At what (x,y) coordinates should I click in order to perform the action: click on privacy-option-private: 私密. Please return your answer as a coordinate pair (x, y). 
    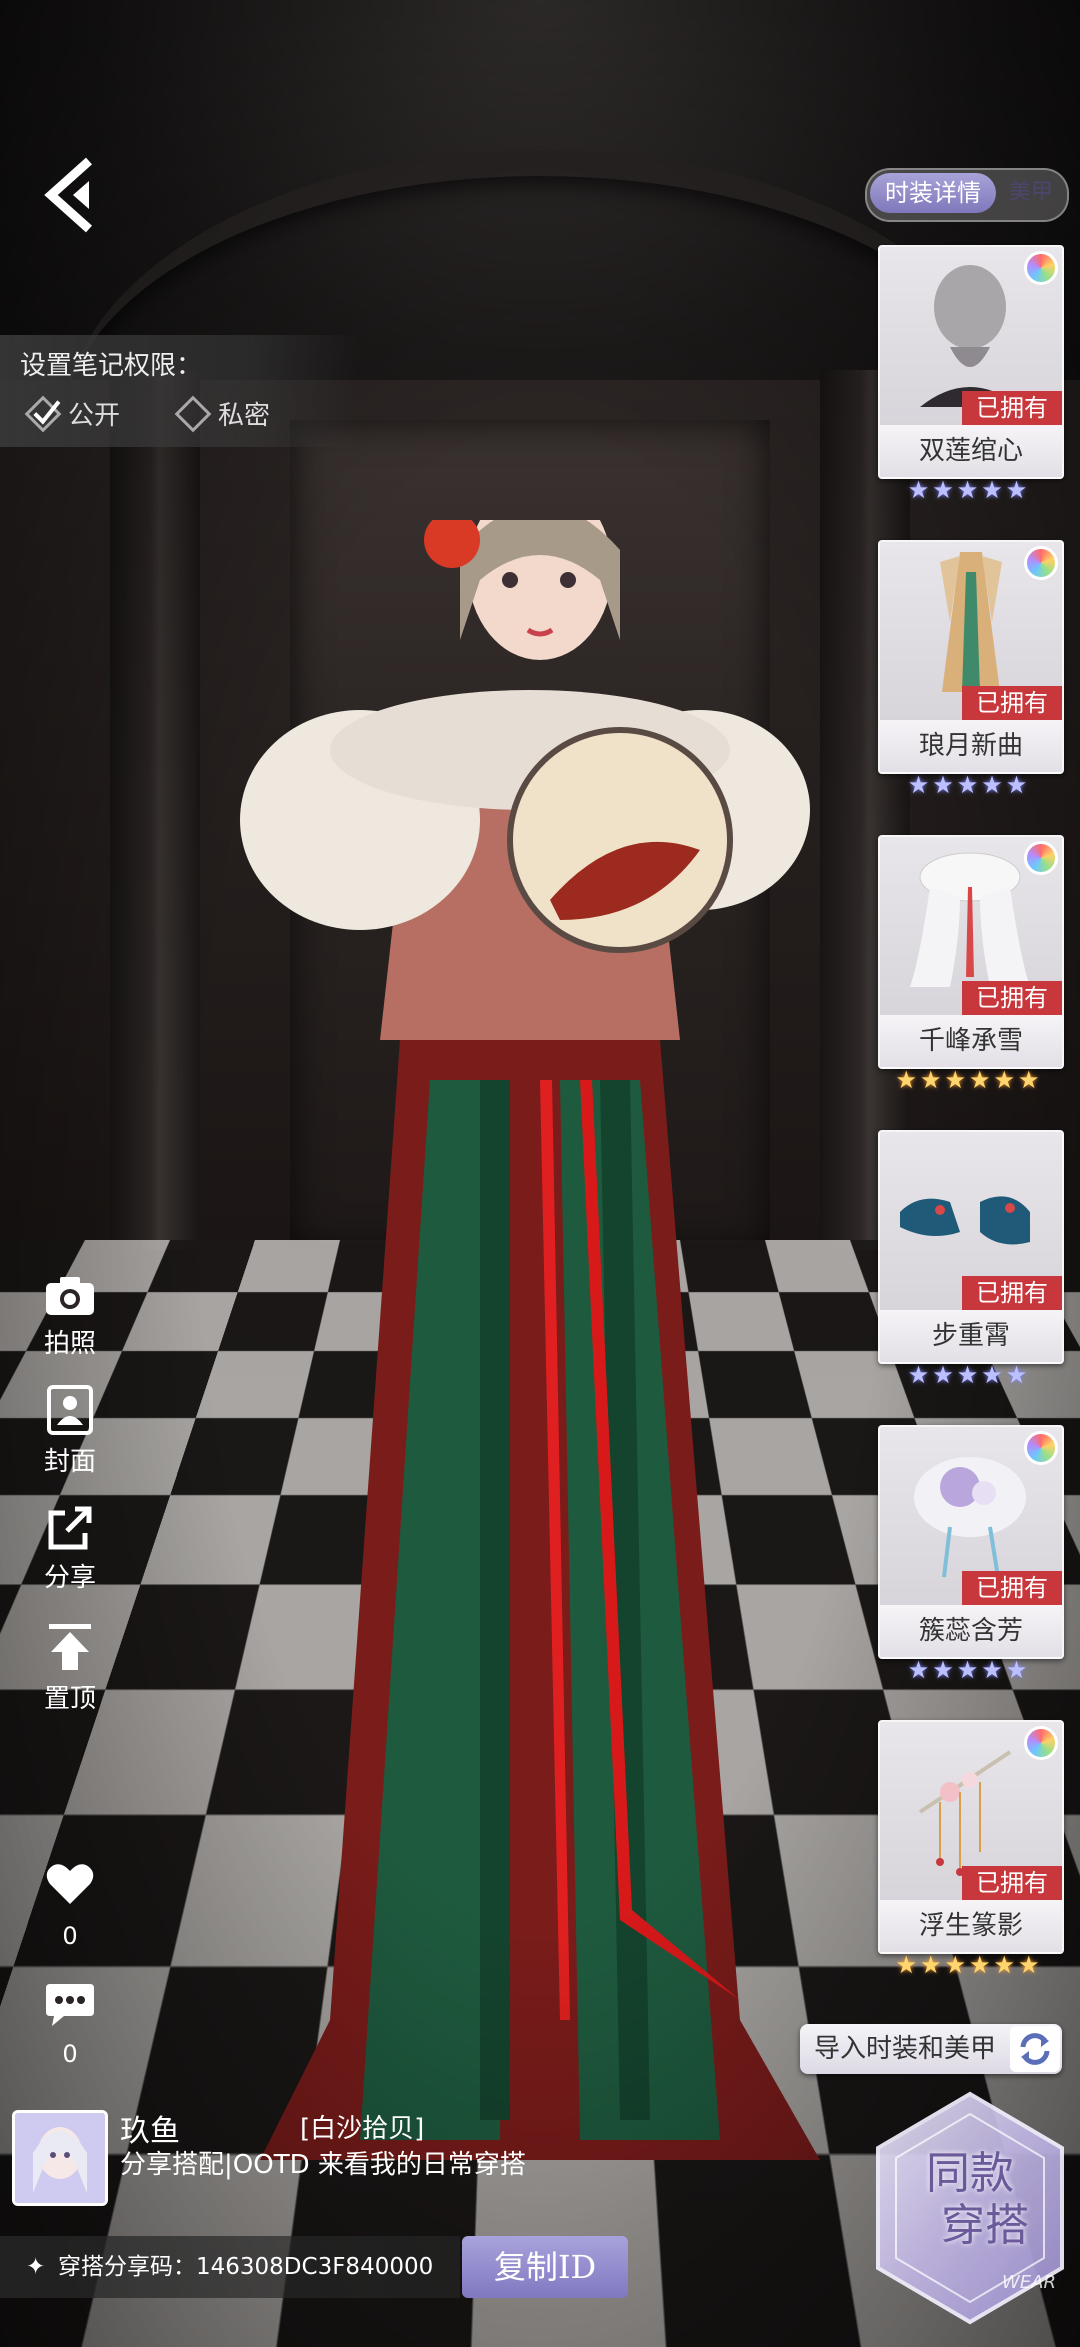
    Looking at the image, I should click on (222, 413).